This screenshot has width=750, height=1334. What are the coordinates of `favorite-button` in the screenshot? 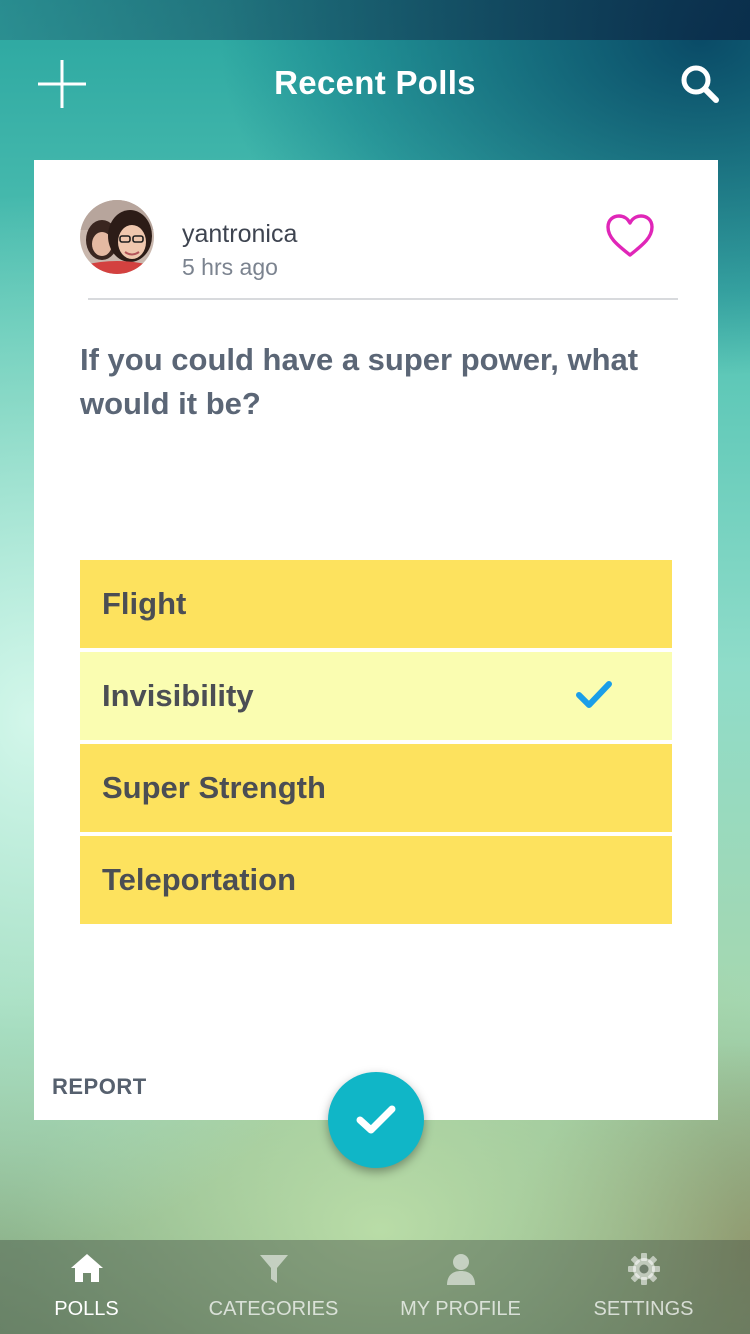 It's located at (630, 236).